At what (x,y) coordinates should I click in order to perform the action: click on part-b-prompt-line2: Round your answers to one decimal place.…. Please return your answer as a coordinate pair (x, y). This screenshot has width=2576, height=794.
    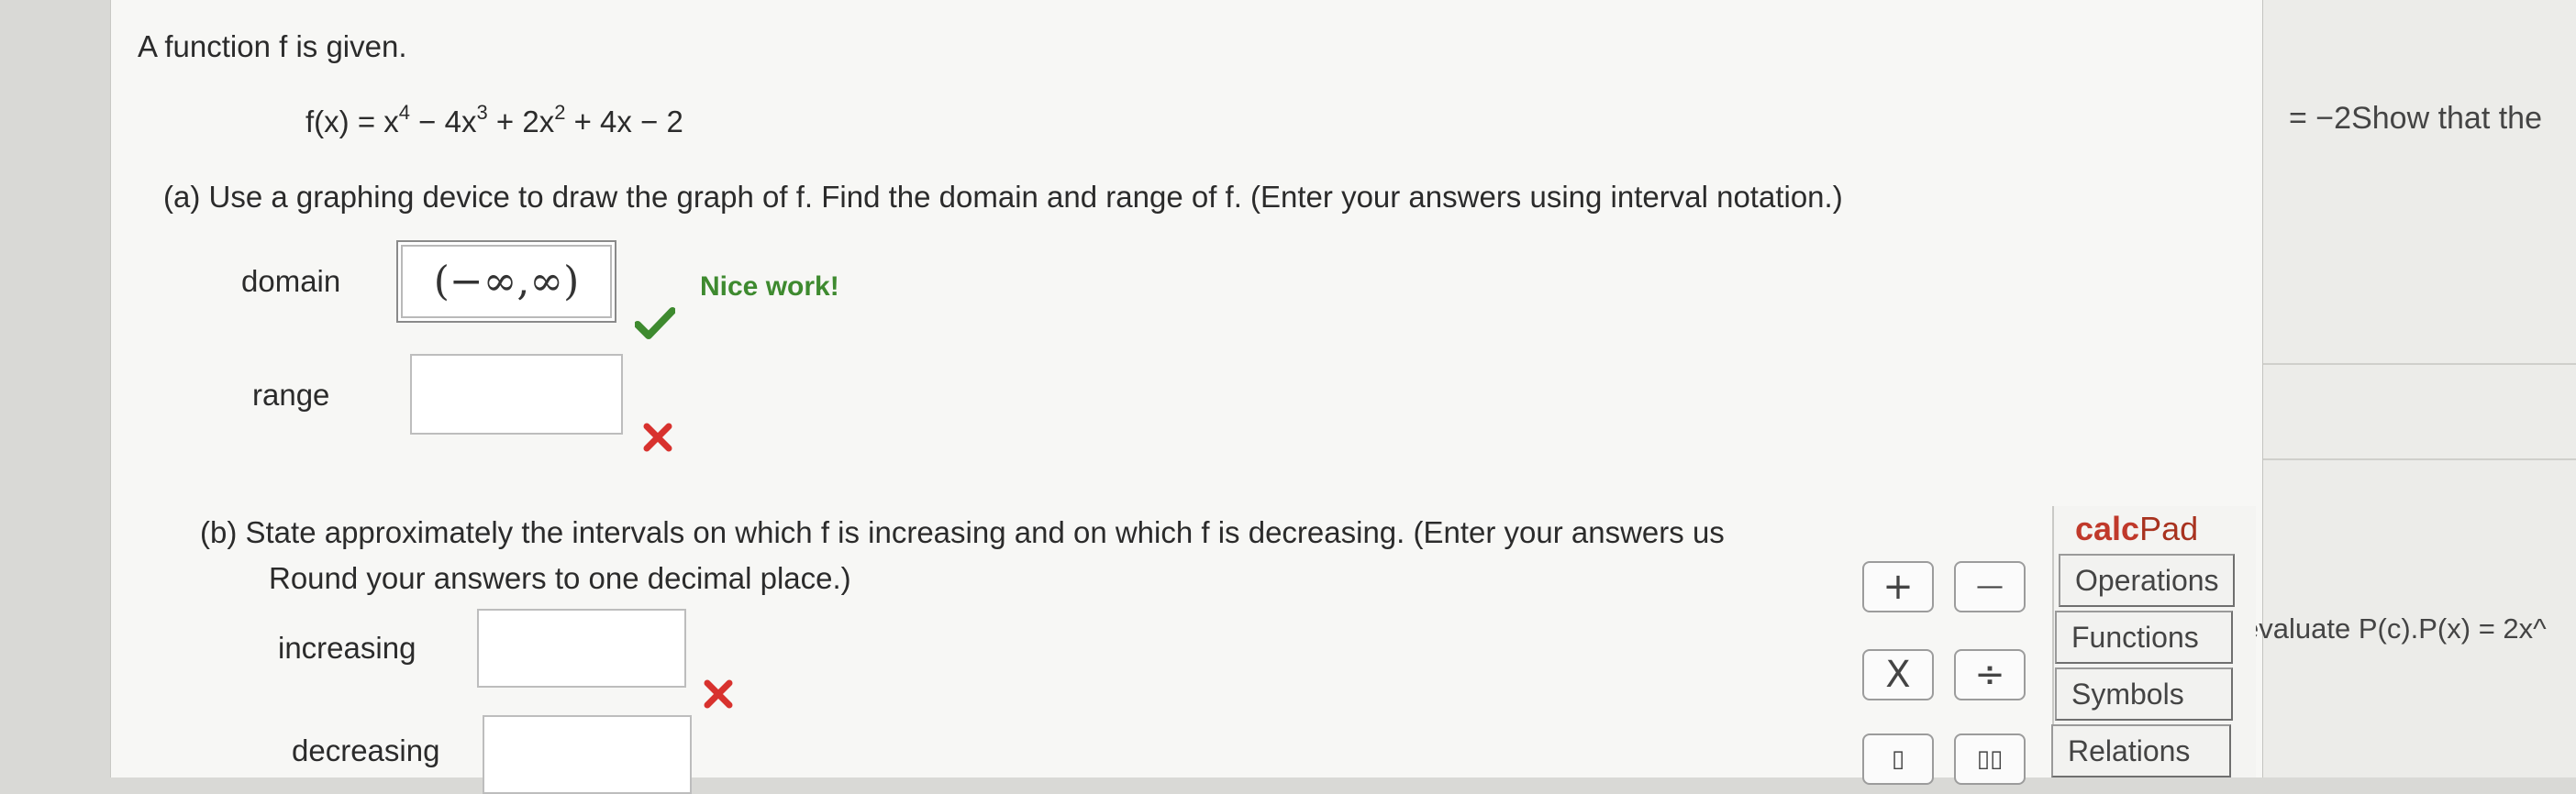
    Looking at the image, I should click on (560, 578).